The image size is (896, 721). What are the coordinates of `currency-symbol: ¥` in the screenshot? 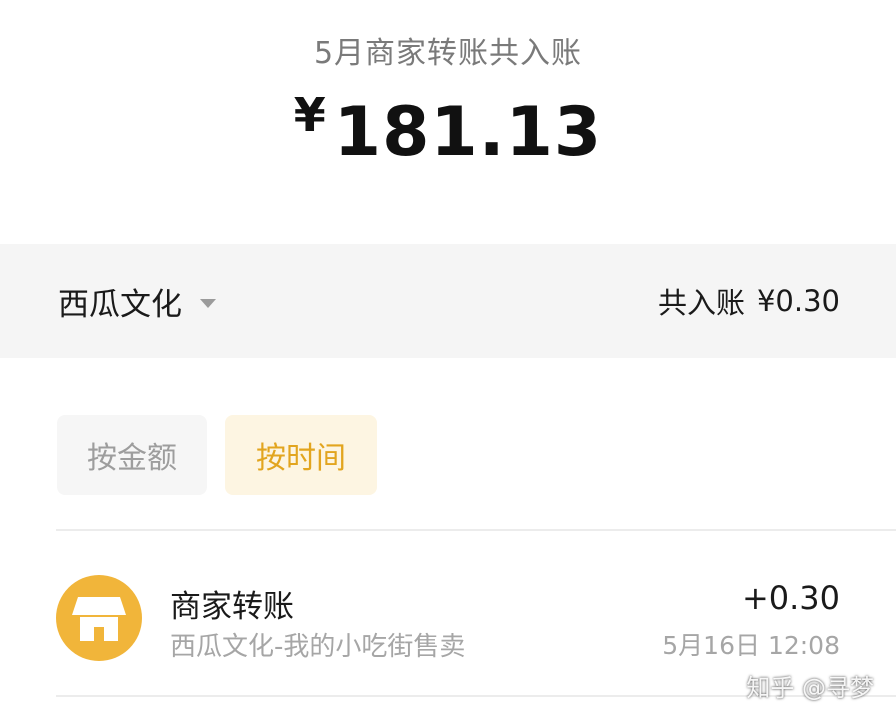 It's located at (309, 115).